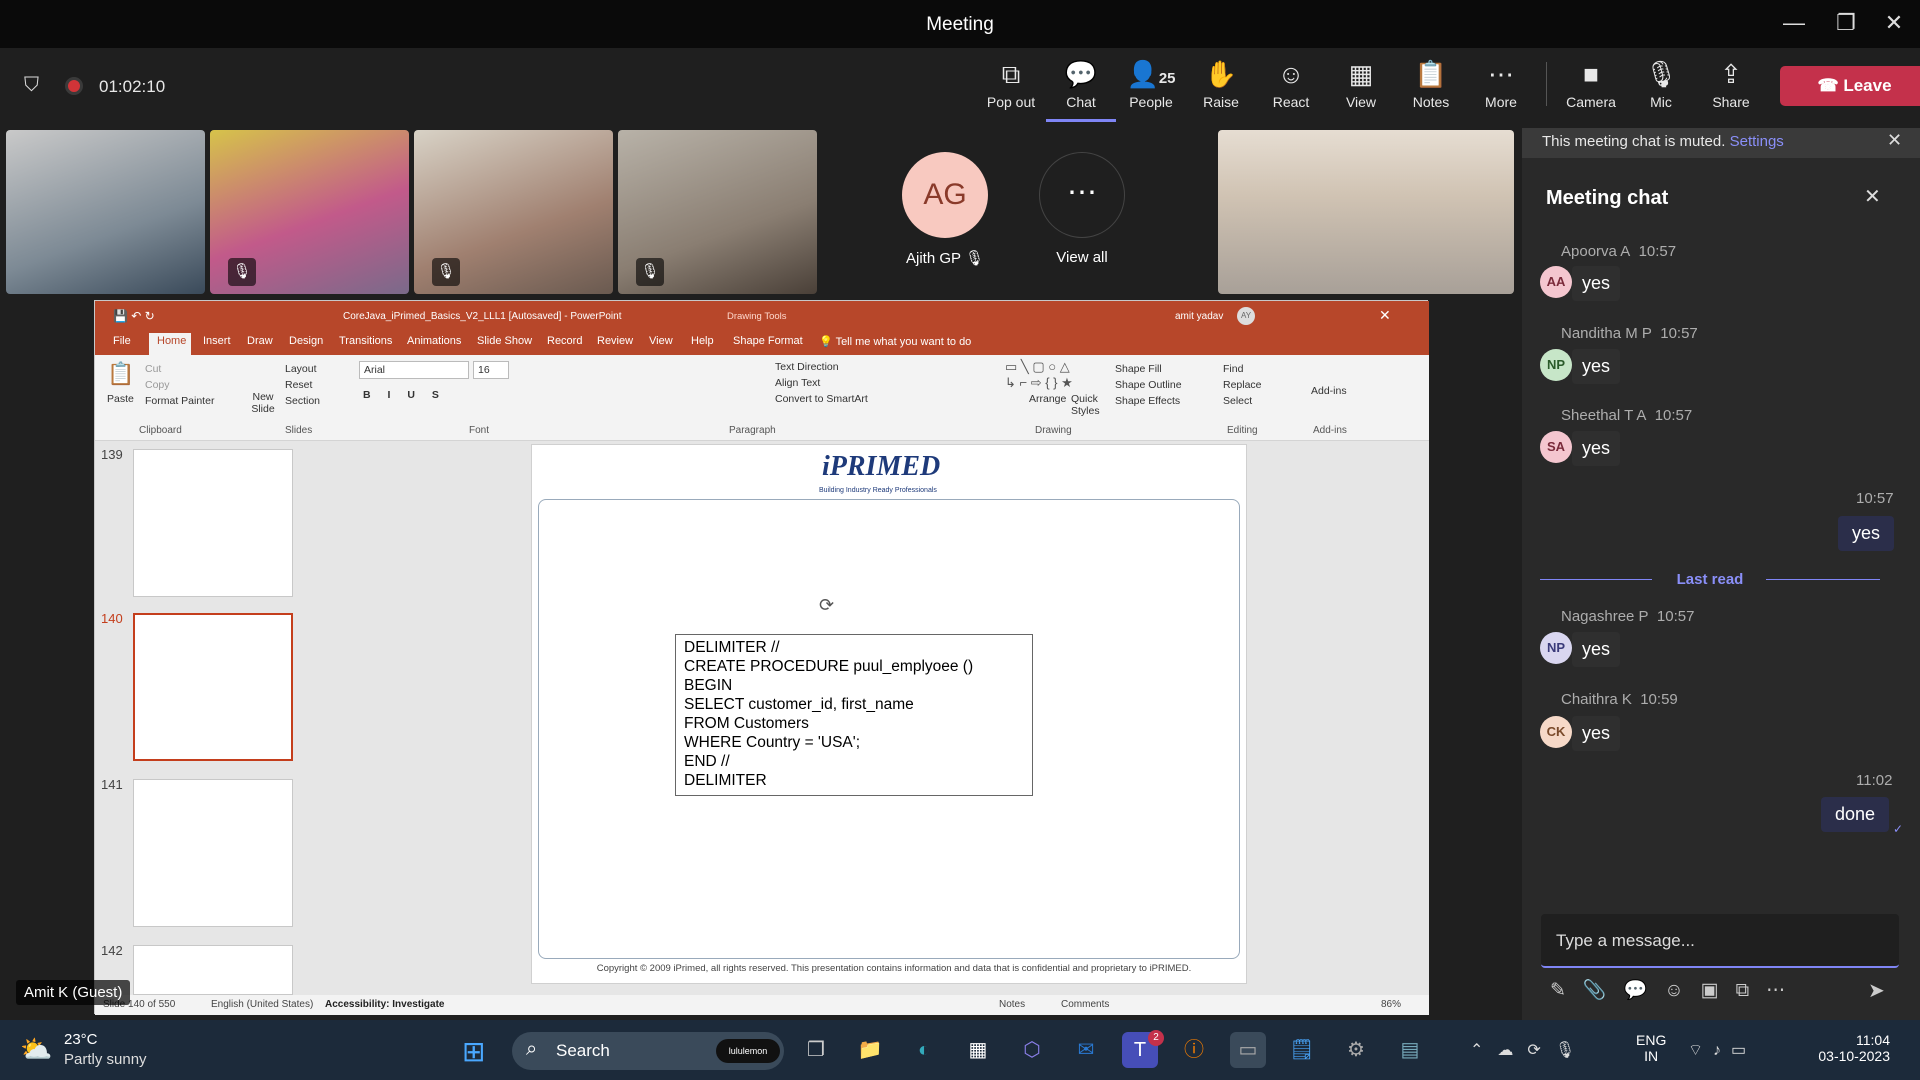  Describe the element at coordinates (1047, 399) in the screenshot. I see `arrange-button: Arrange` at that location.